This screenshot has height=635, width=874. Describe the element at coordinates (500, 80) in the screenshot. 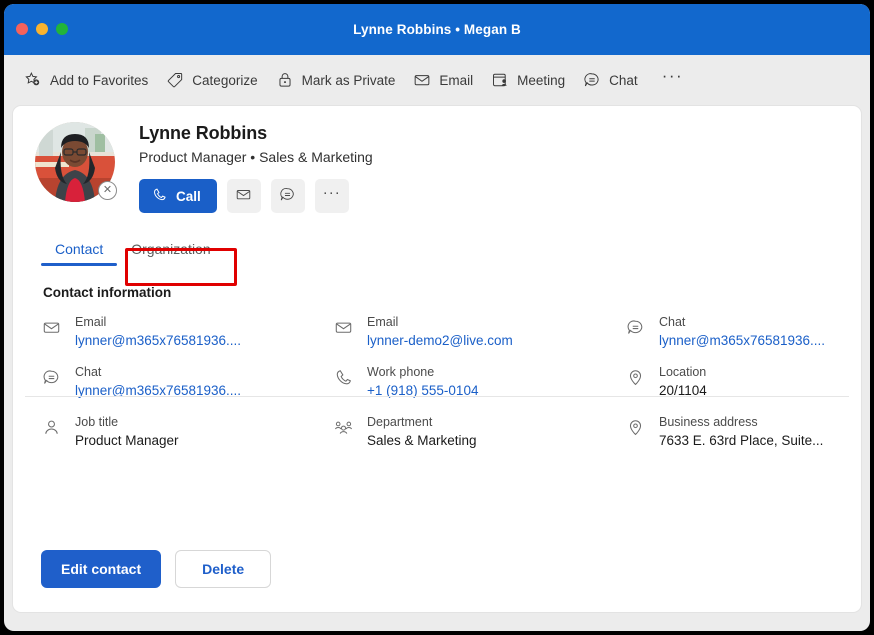

I see `calendar-person-icon` at that location.